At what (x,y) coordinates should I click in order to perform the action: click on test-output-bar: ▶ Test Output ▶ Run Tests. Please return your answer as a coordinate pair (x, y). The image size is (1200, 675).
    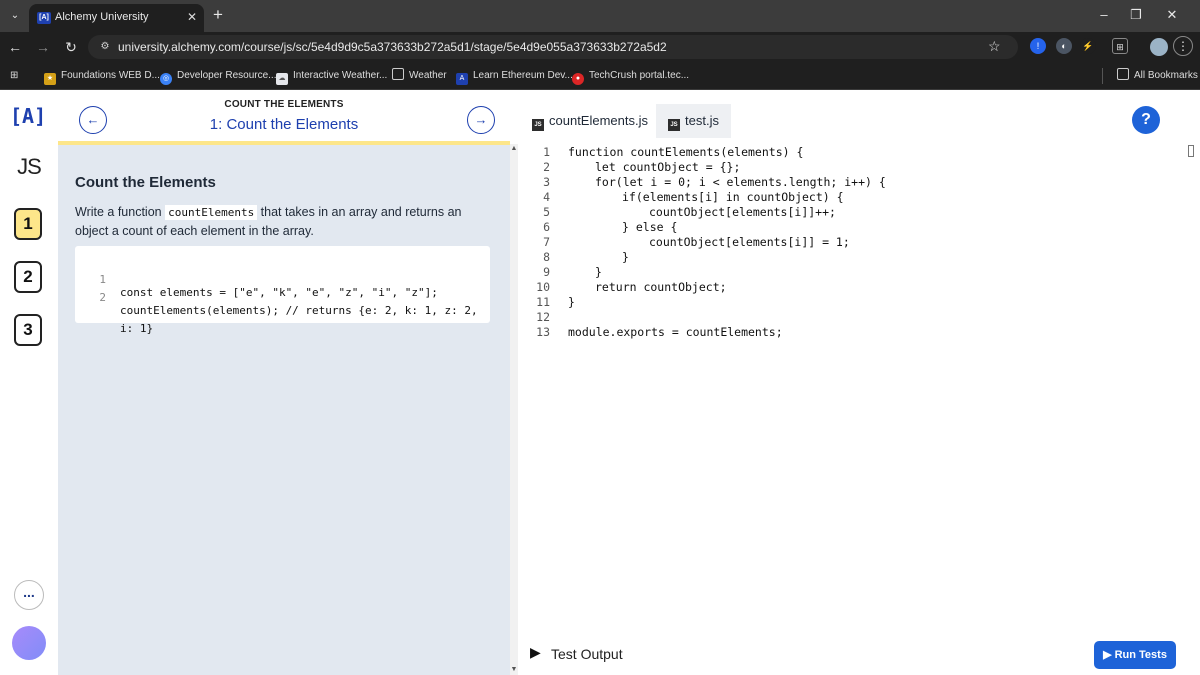
    Looking at the image, I should click on (859, 654).